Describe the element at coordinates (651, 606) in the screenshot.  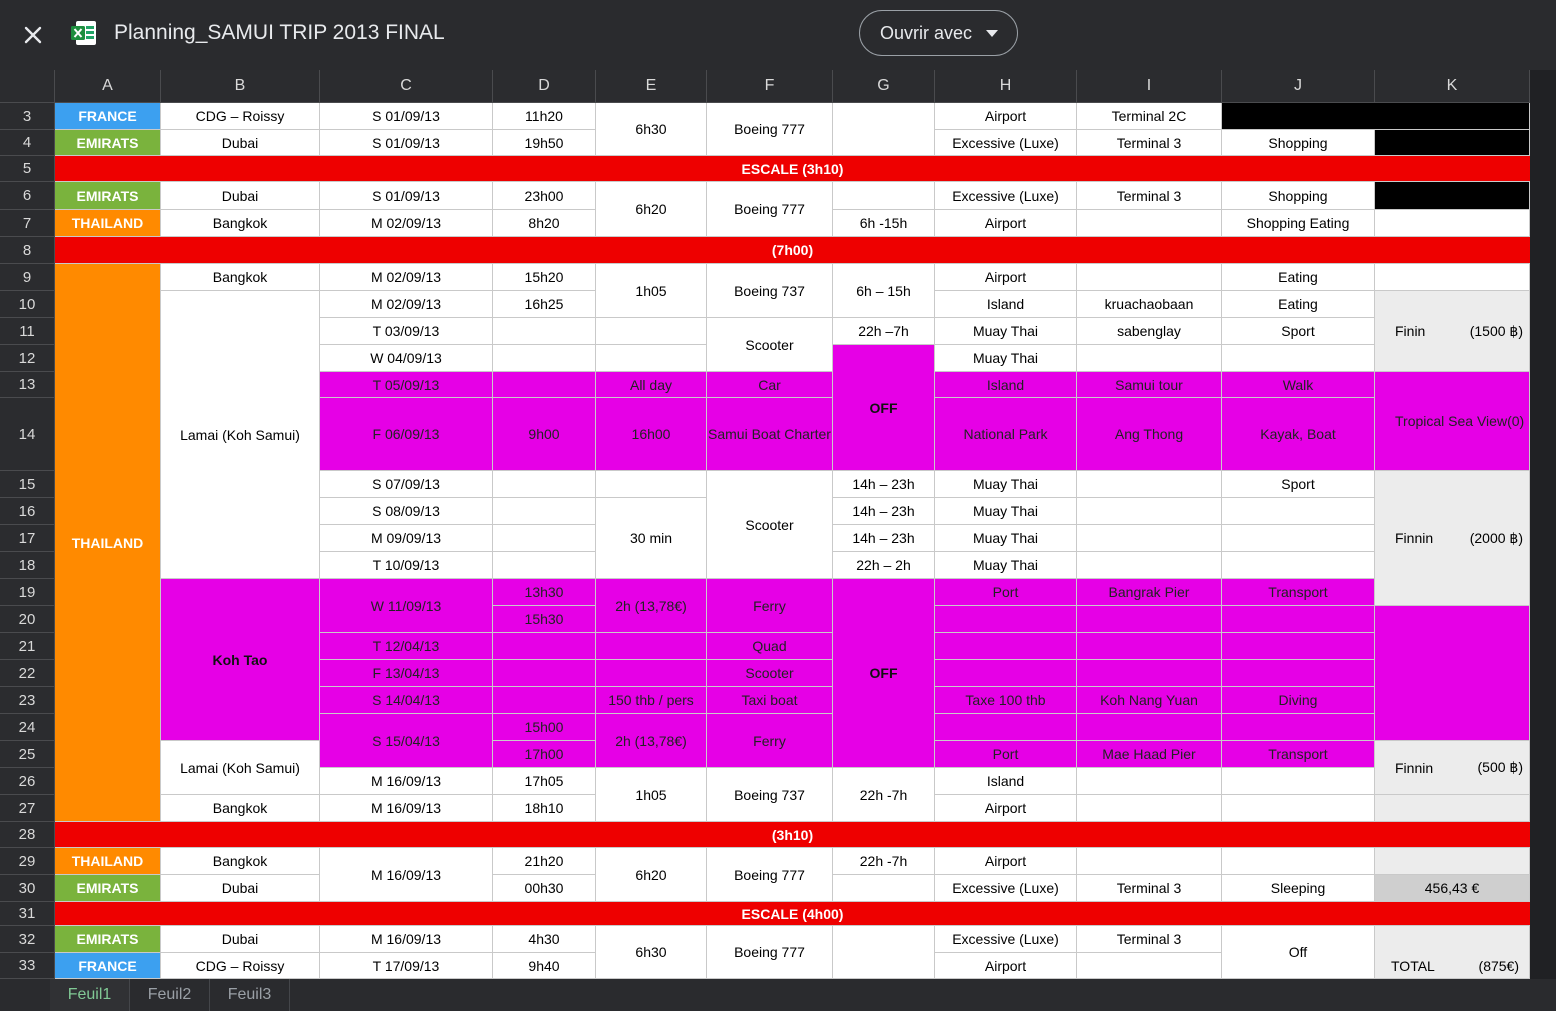
I see `cell-e19-e20: 2h (13,78€)` at that location.